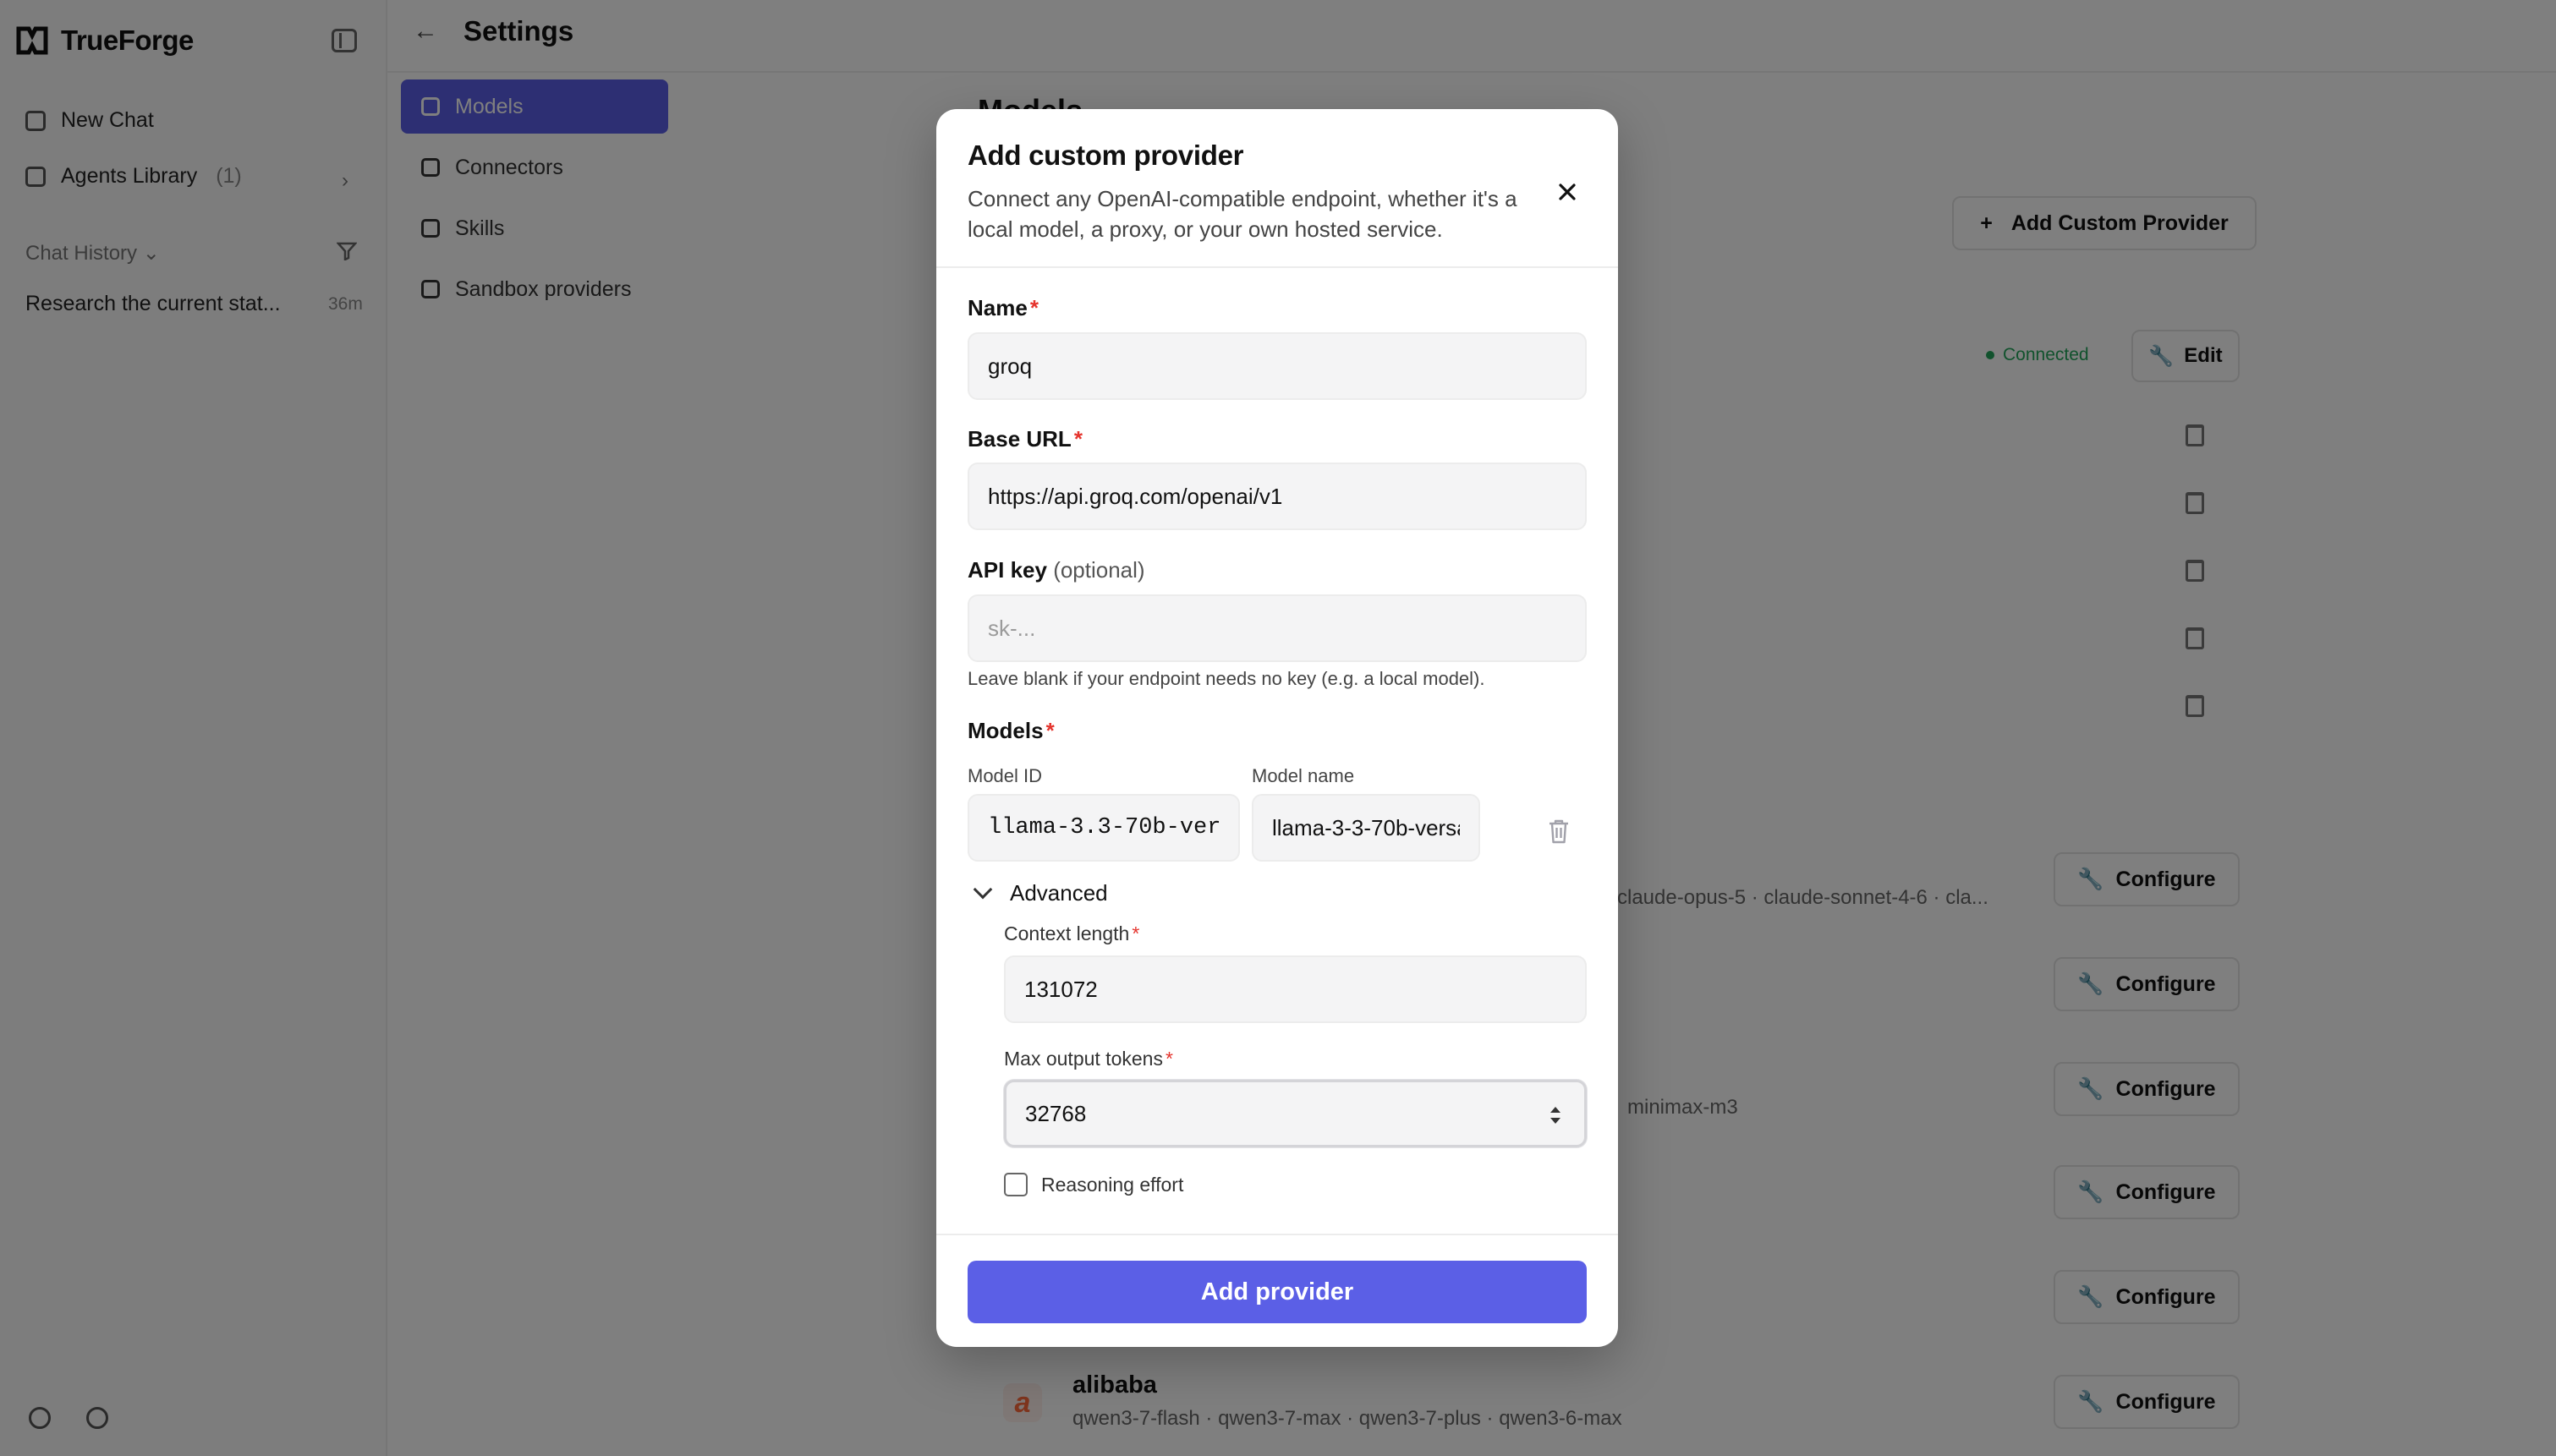 The width and height of the screenshot is (2556, 1456). I want to click on context-length-input, so click(1295, 989).